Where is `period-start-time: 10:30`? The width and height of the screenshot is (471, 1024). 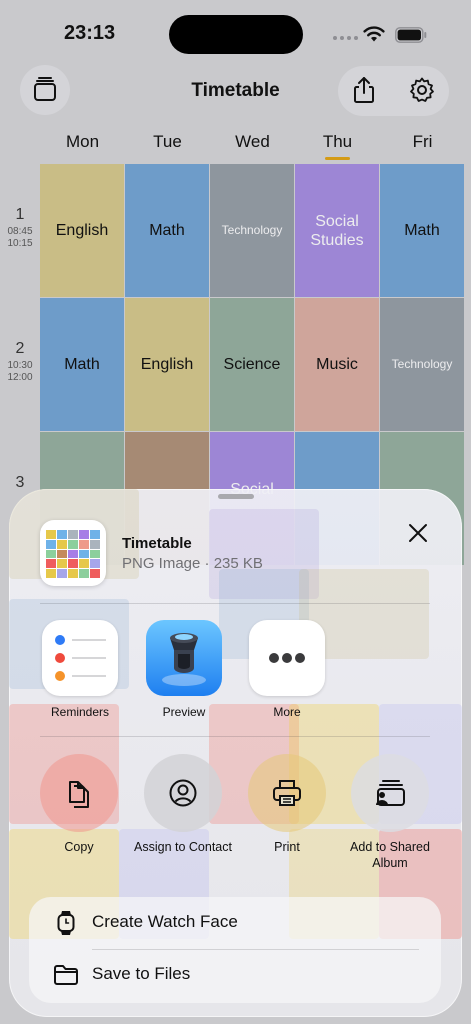 period-start-time: 10:30 is located at coordinates (20, 365).